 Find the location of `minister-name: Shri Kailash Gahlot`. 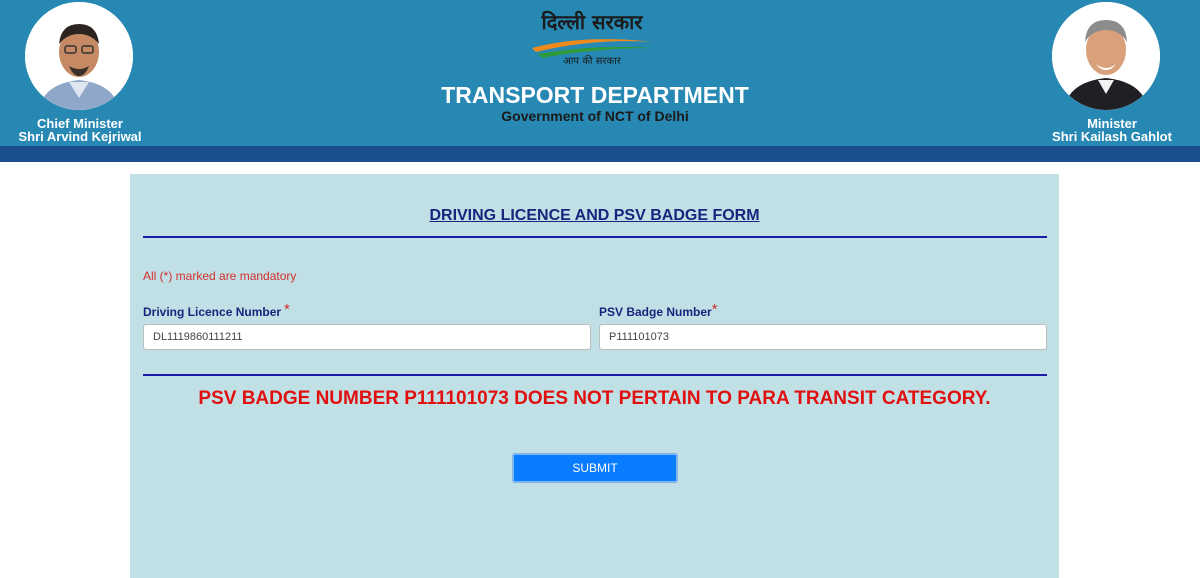

minister-name: Shri Kailash Gahlot is located at coordinates (1112, 136).